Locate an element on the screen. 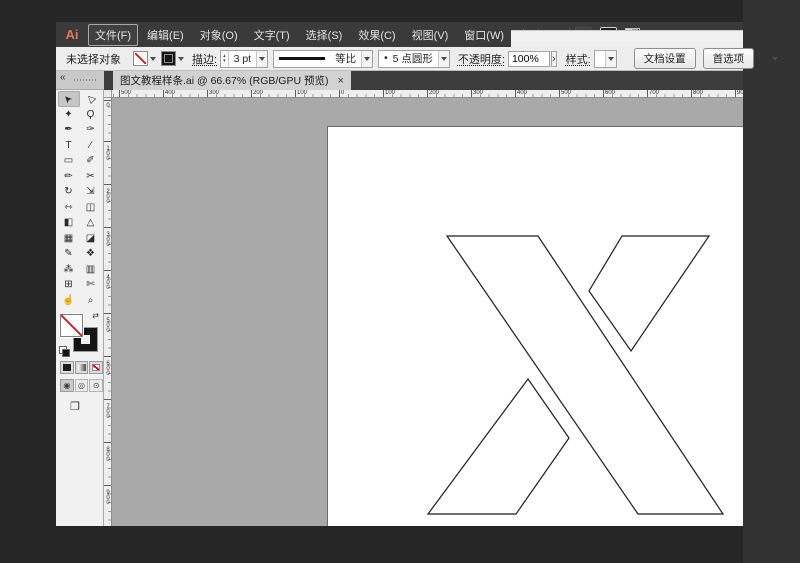  symbol-sprayer-tool: ⁂ is located at coordinates (69, 270).